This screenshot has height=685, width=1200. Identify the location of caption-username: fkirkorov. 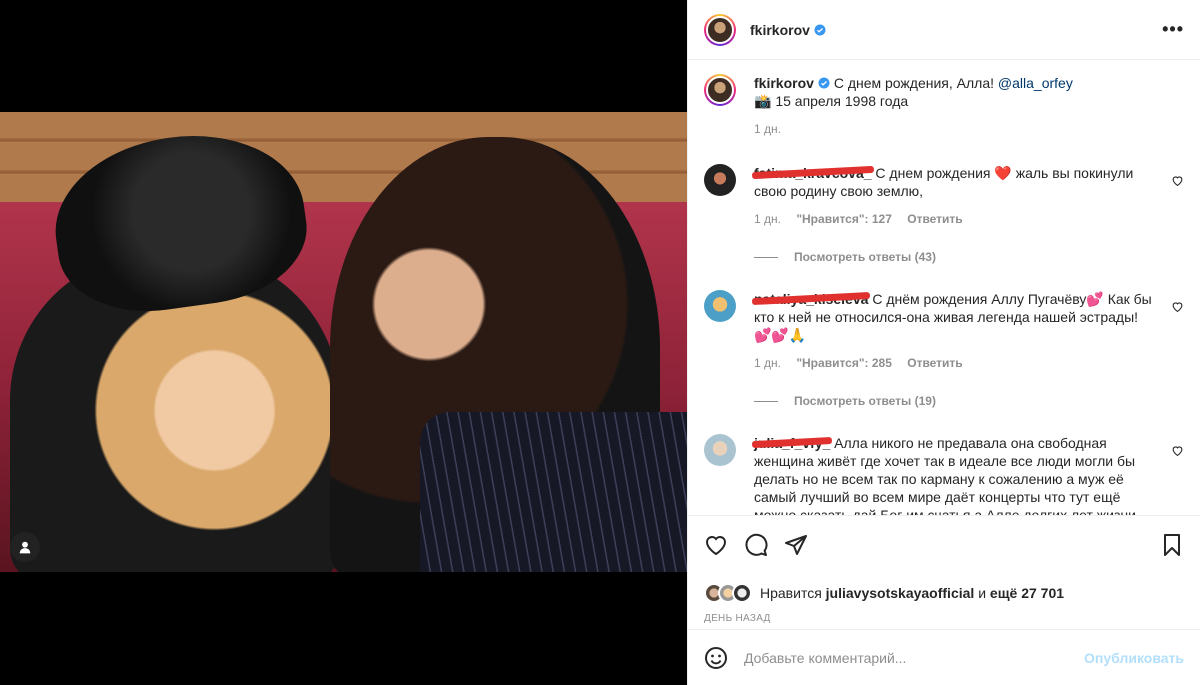
(784, 83).